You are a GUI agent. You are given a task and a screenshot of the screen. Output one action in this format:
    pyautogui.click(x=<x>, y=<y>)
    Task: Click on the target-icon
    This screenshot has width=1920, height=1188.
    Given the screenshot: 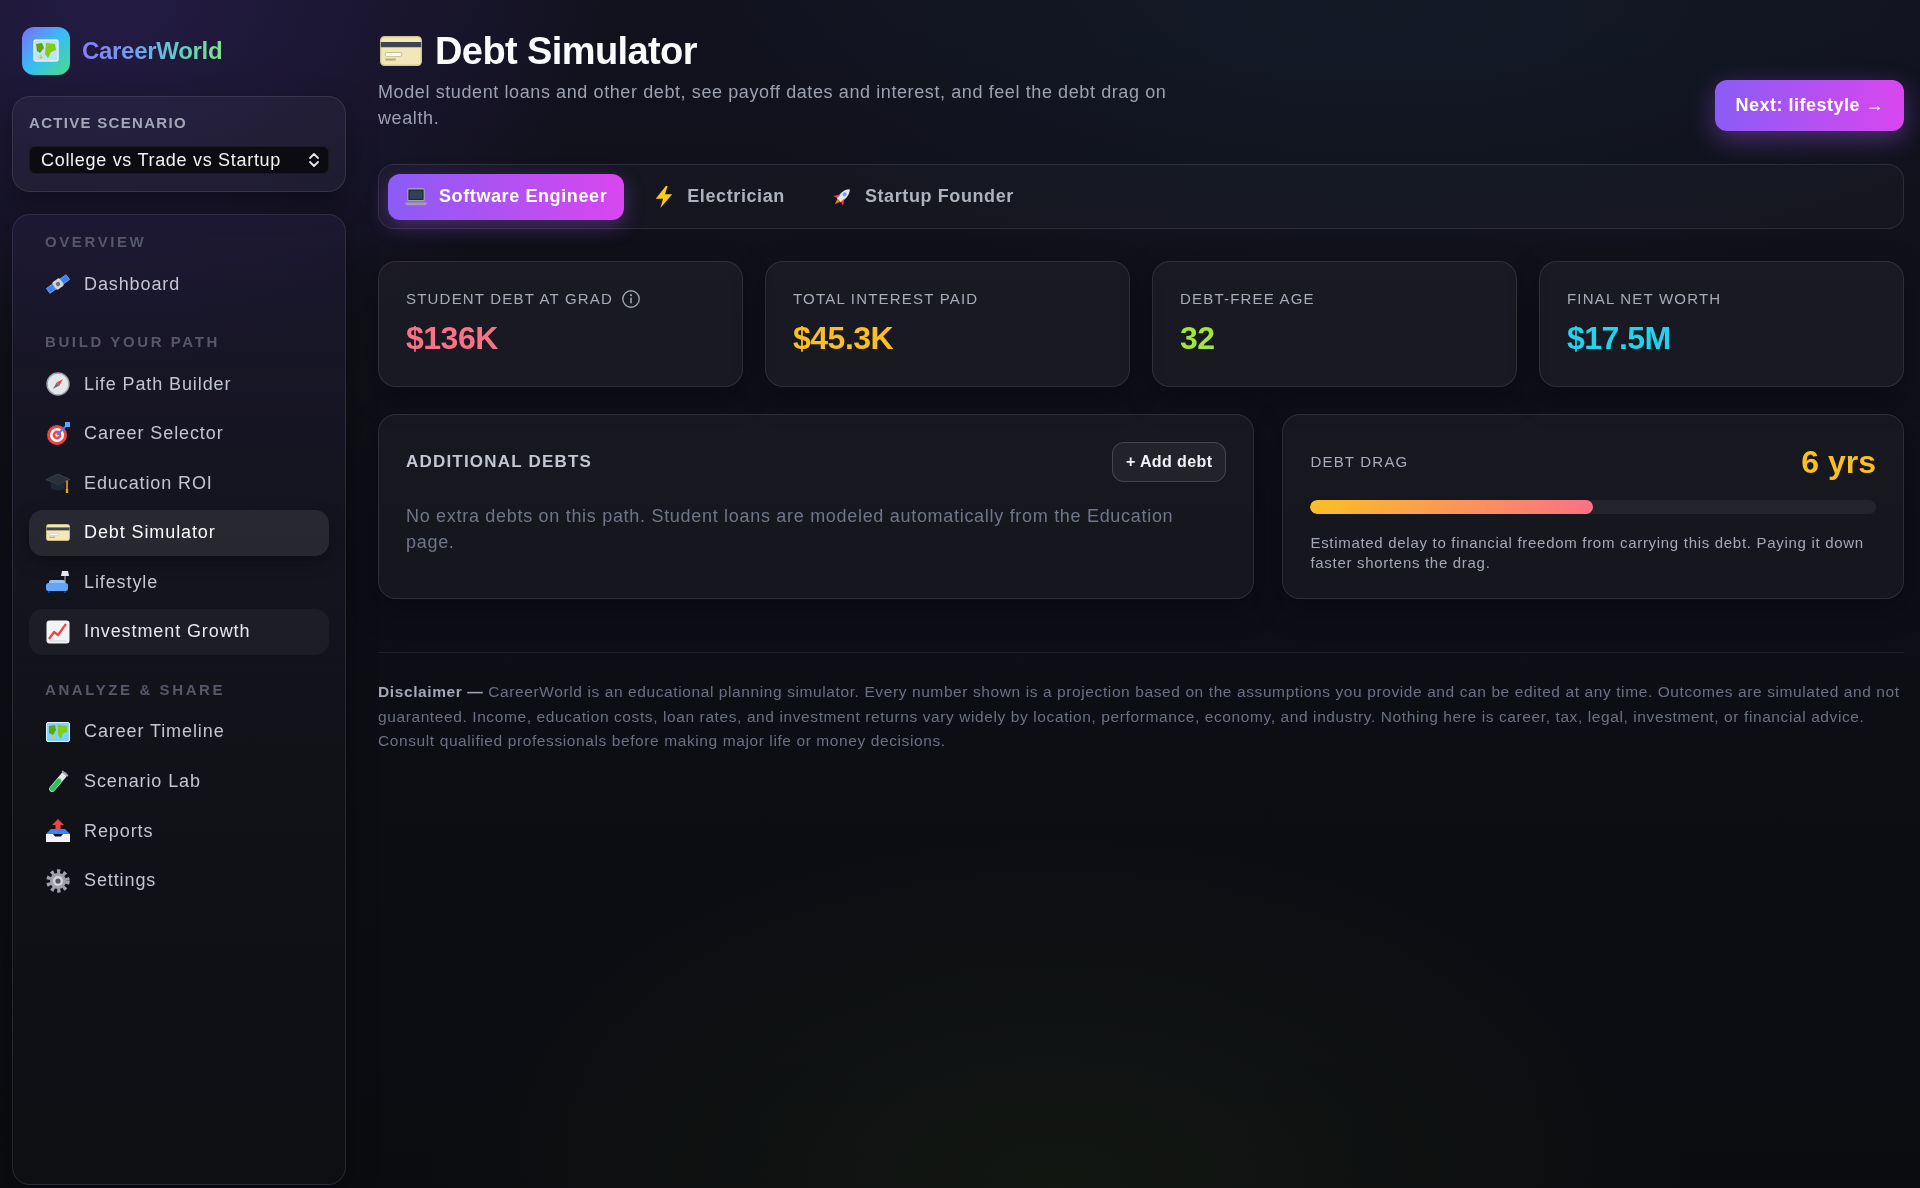 What is the action you would take?
    pyautogui.click(x=58, y=433)
    